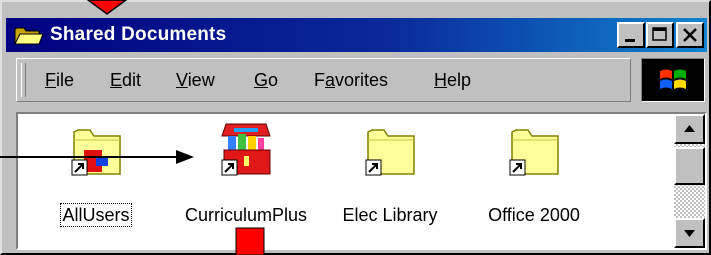  I want to click on file-label: Office 2000, so click(534, 215).